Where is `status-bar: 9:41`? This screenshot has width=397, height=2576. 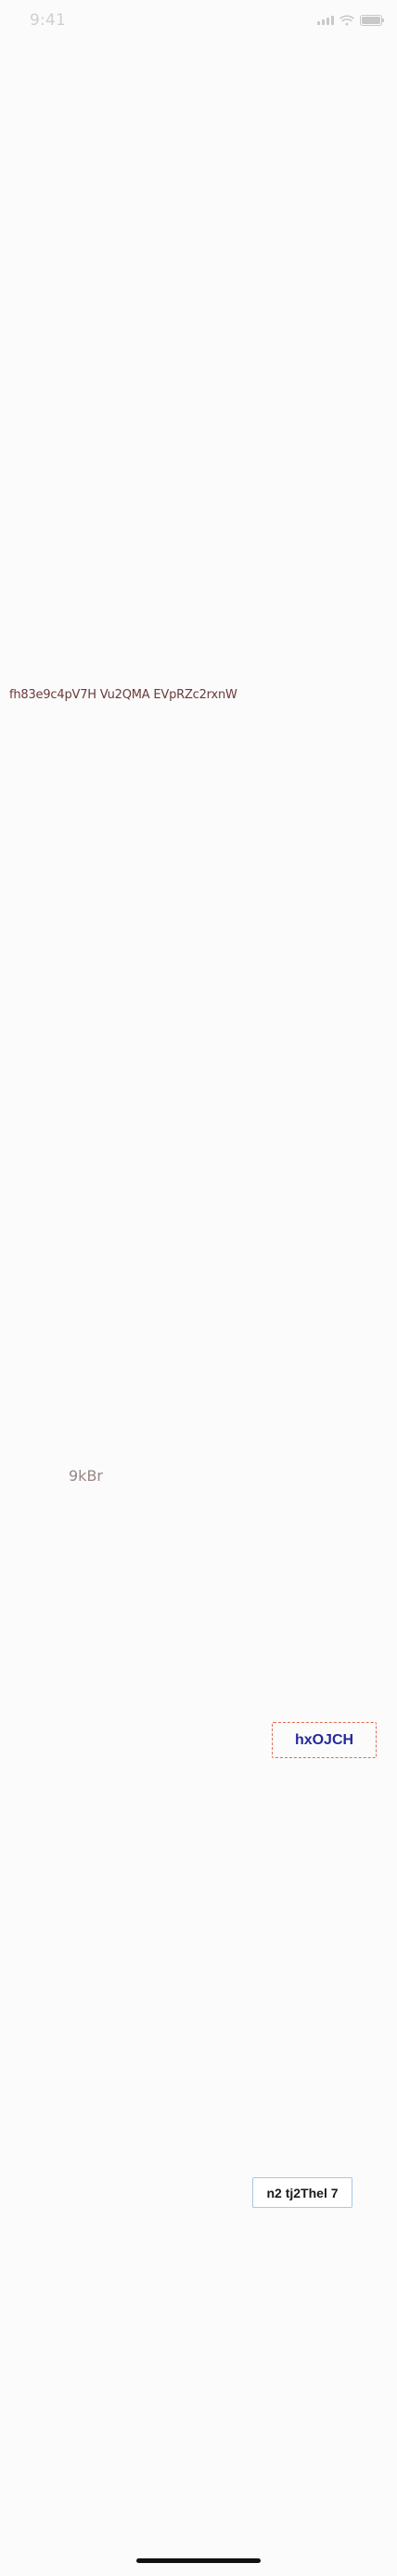
status-bar: 9:41 is located at coordinates (198, 20).